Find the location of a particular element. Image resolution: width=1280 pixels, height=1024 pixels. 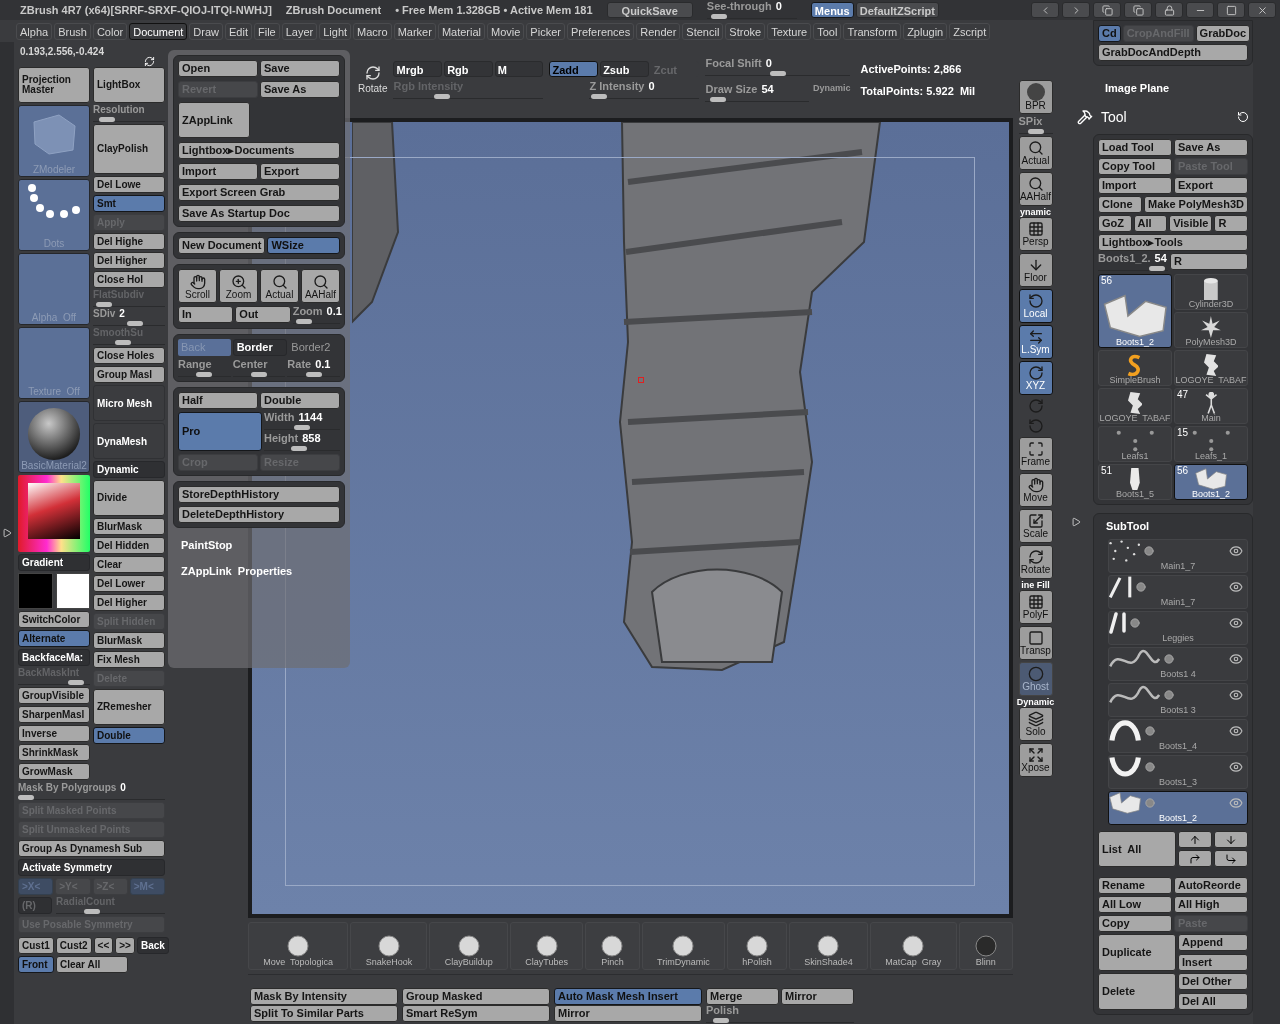

script-button: DefaultZScript is located at coordinates (897, 10).